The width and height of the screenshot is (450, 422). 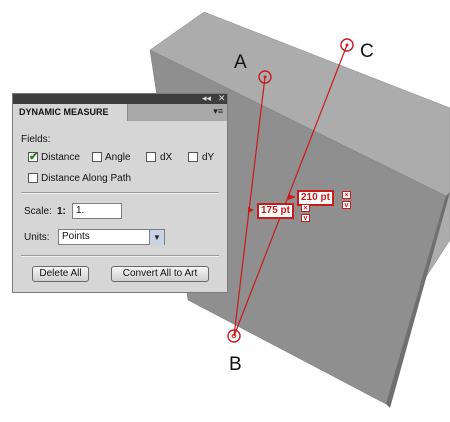 I want to click on panel-tab-title: DYNAMIC MEASURE, so click(x=70, y=112).